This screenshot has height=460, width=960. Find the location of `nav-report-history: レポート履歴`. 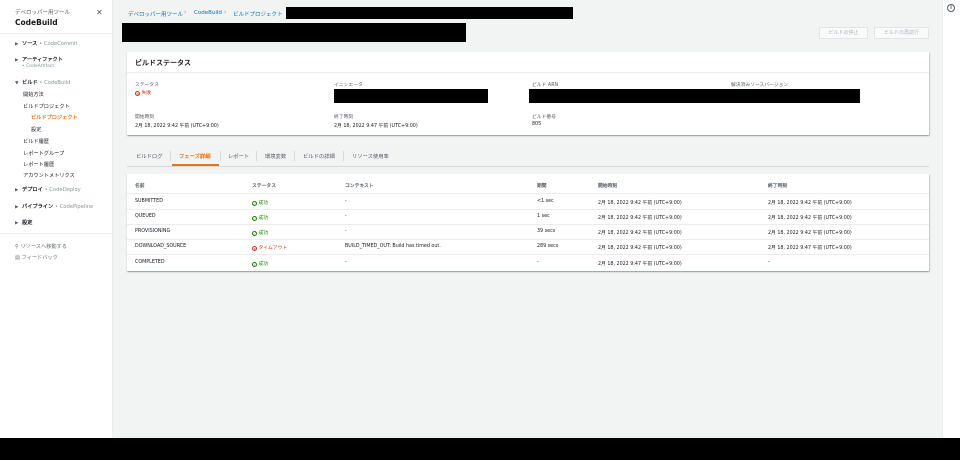

nav-report-history: レポート履歴 is located at coordinates (38, 164).